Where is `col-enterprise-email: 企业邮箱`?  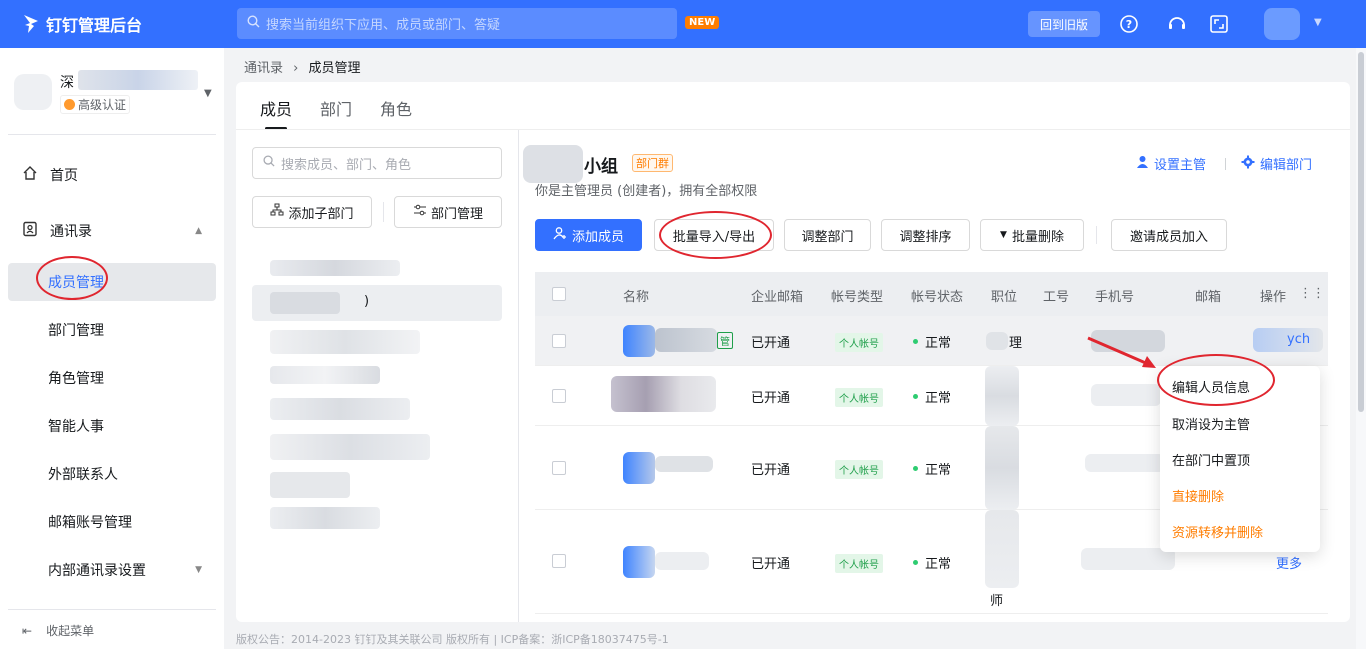
col-enterprise-email: 企业邮箱 is located at coordinates (777, 295).